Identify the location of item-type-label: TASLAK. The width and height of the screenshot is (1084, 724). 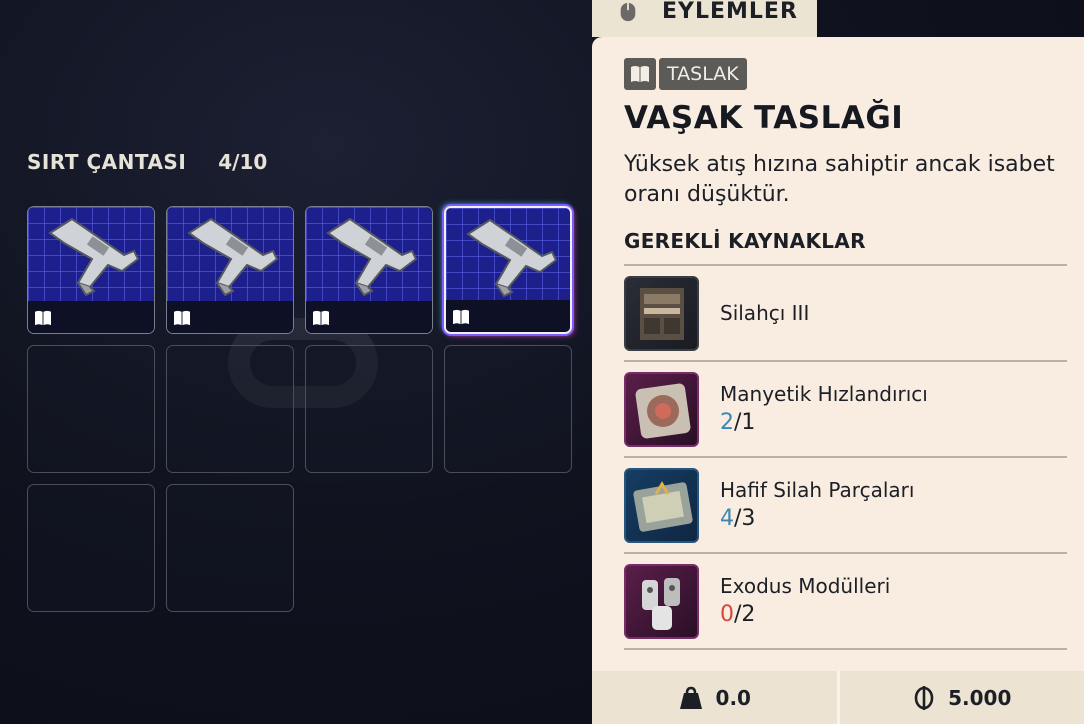
(703, 74).